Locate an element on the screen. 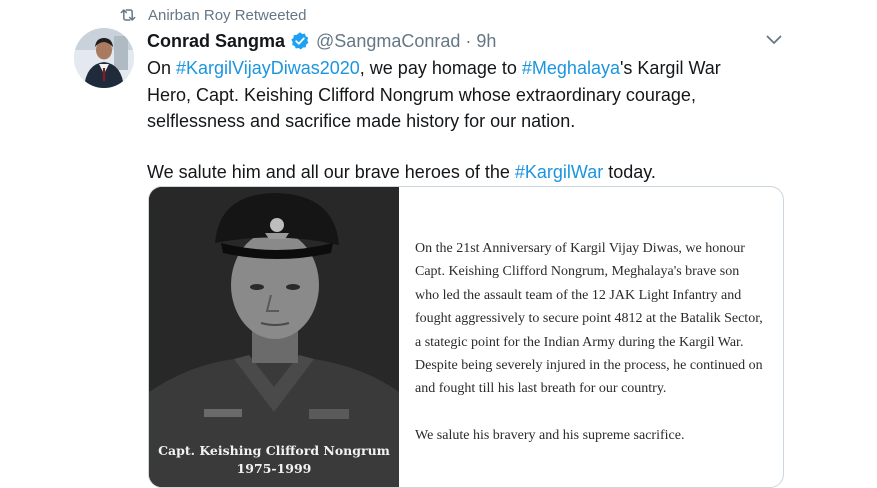 The image size is (877, 488). text-segment: , we pay homage to is located at coordinates (440, 68).